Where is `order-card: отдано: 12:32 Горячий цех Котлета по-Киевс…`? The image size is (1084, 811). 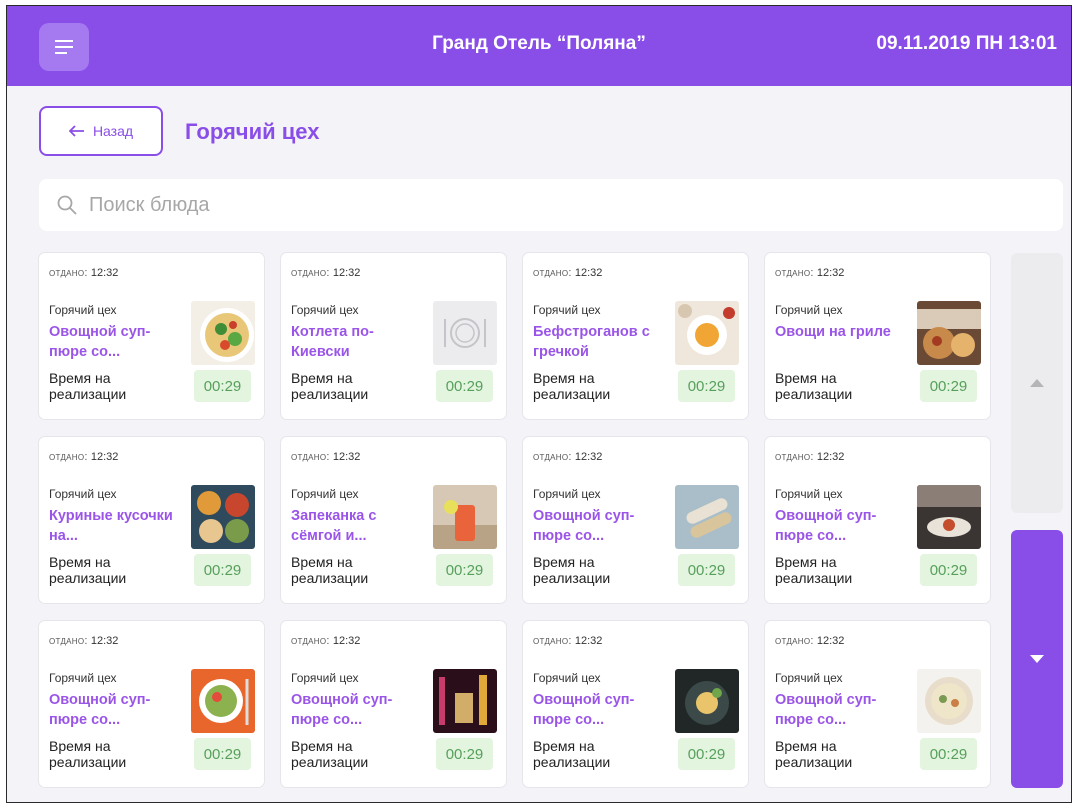
order-card: отдано: 12:32 Горячий цех Котлета по-Киевс… is located at coordinates (393, 336).